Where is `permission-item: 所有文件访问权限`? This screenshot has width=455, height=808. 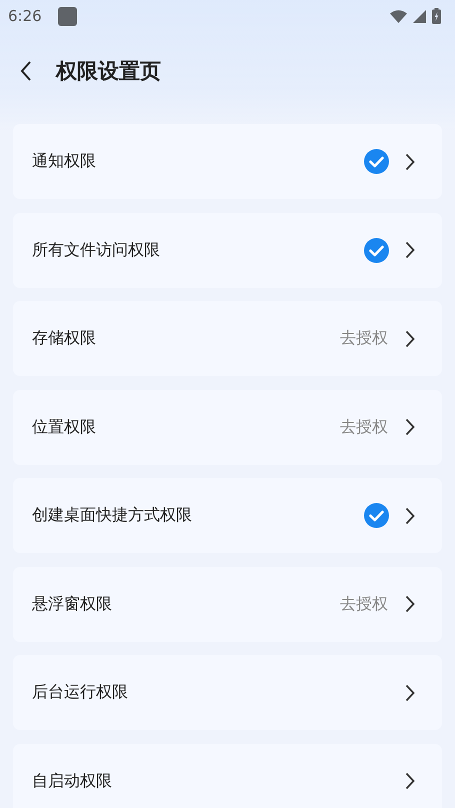
permission-item: 所有文件访问权限 is located at coordinates (227, 250).